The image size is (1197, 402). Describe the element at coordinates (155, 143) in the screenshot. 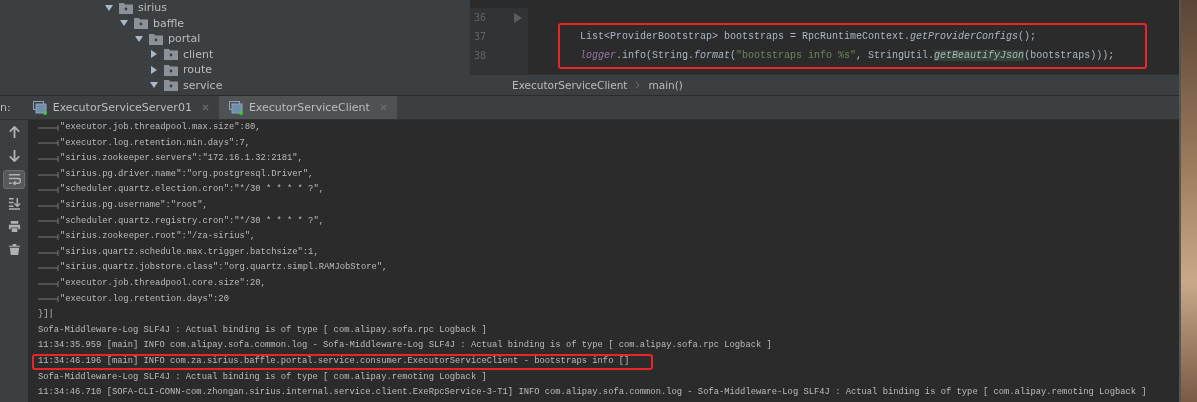

I see `log-line: "executor.log.retention.min.days":7,` at that location.